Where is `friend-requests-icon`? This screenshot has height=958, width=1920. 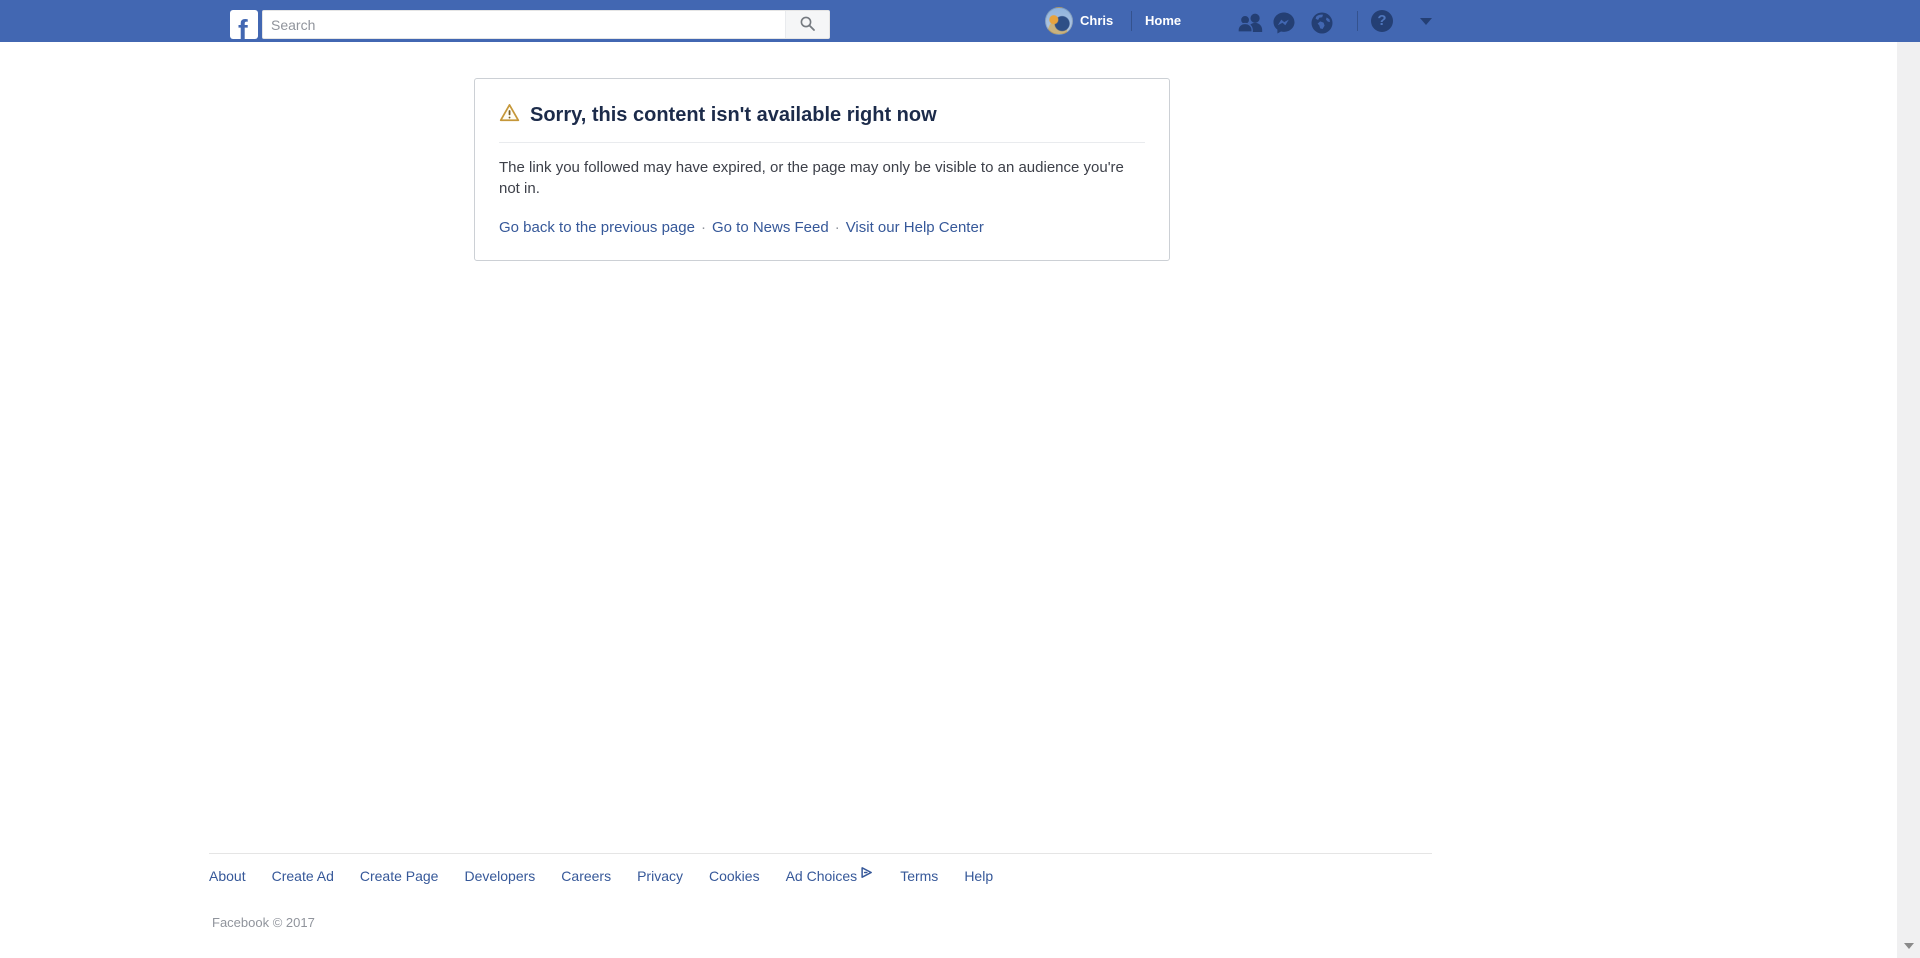
friend-requests-icon is located at coordinates (1250, 24).